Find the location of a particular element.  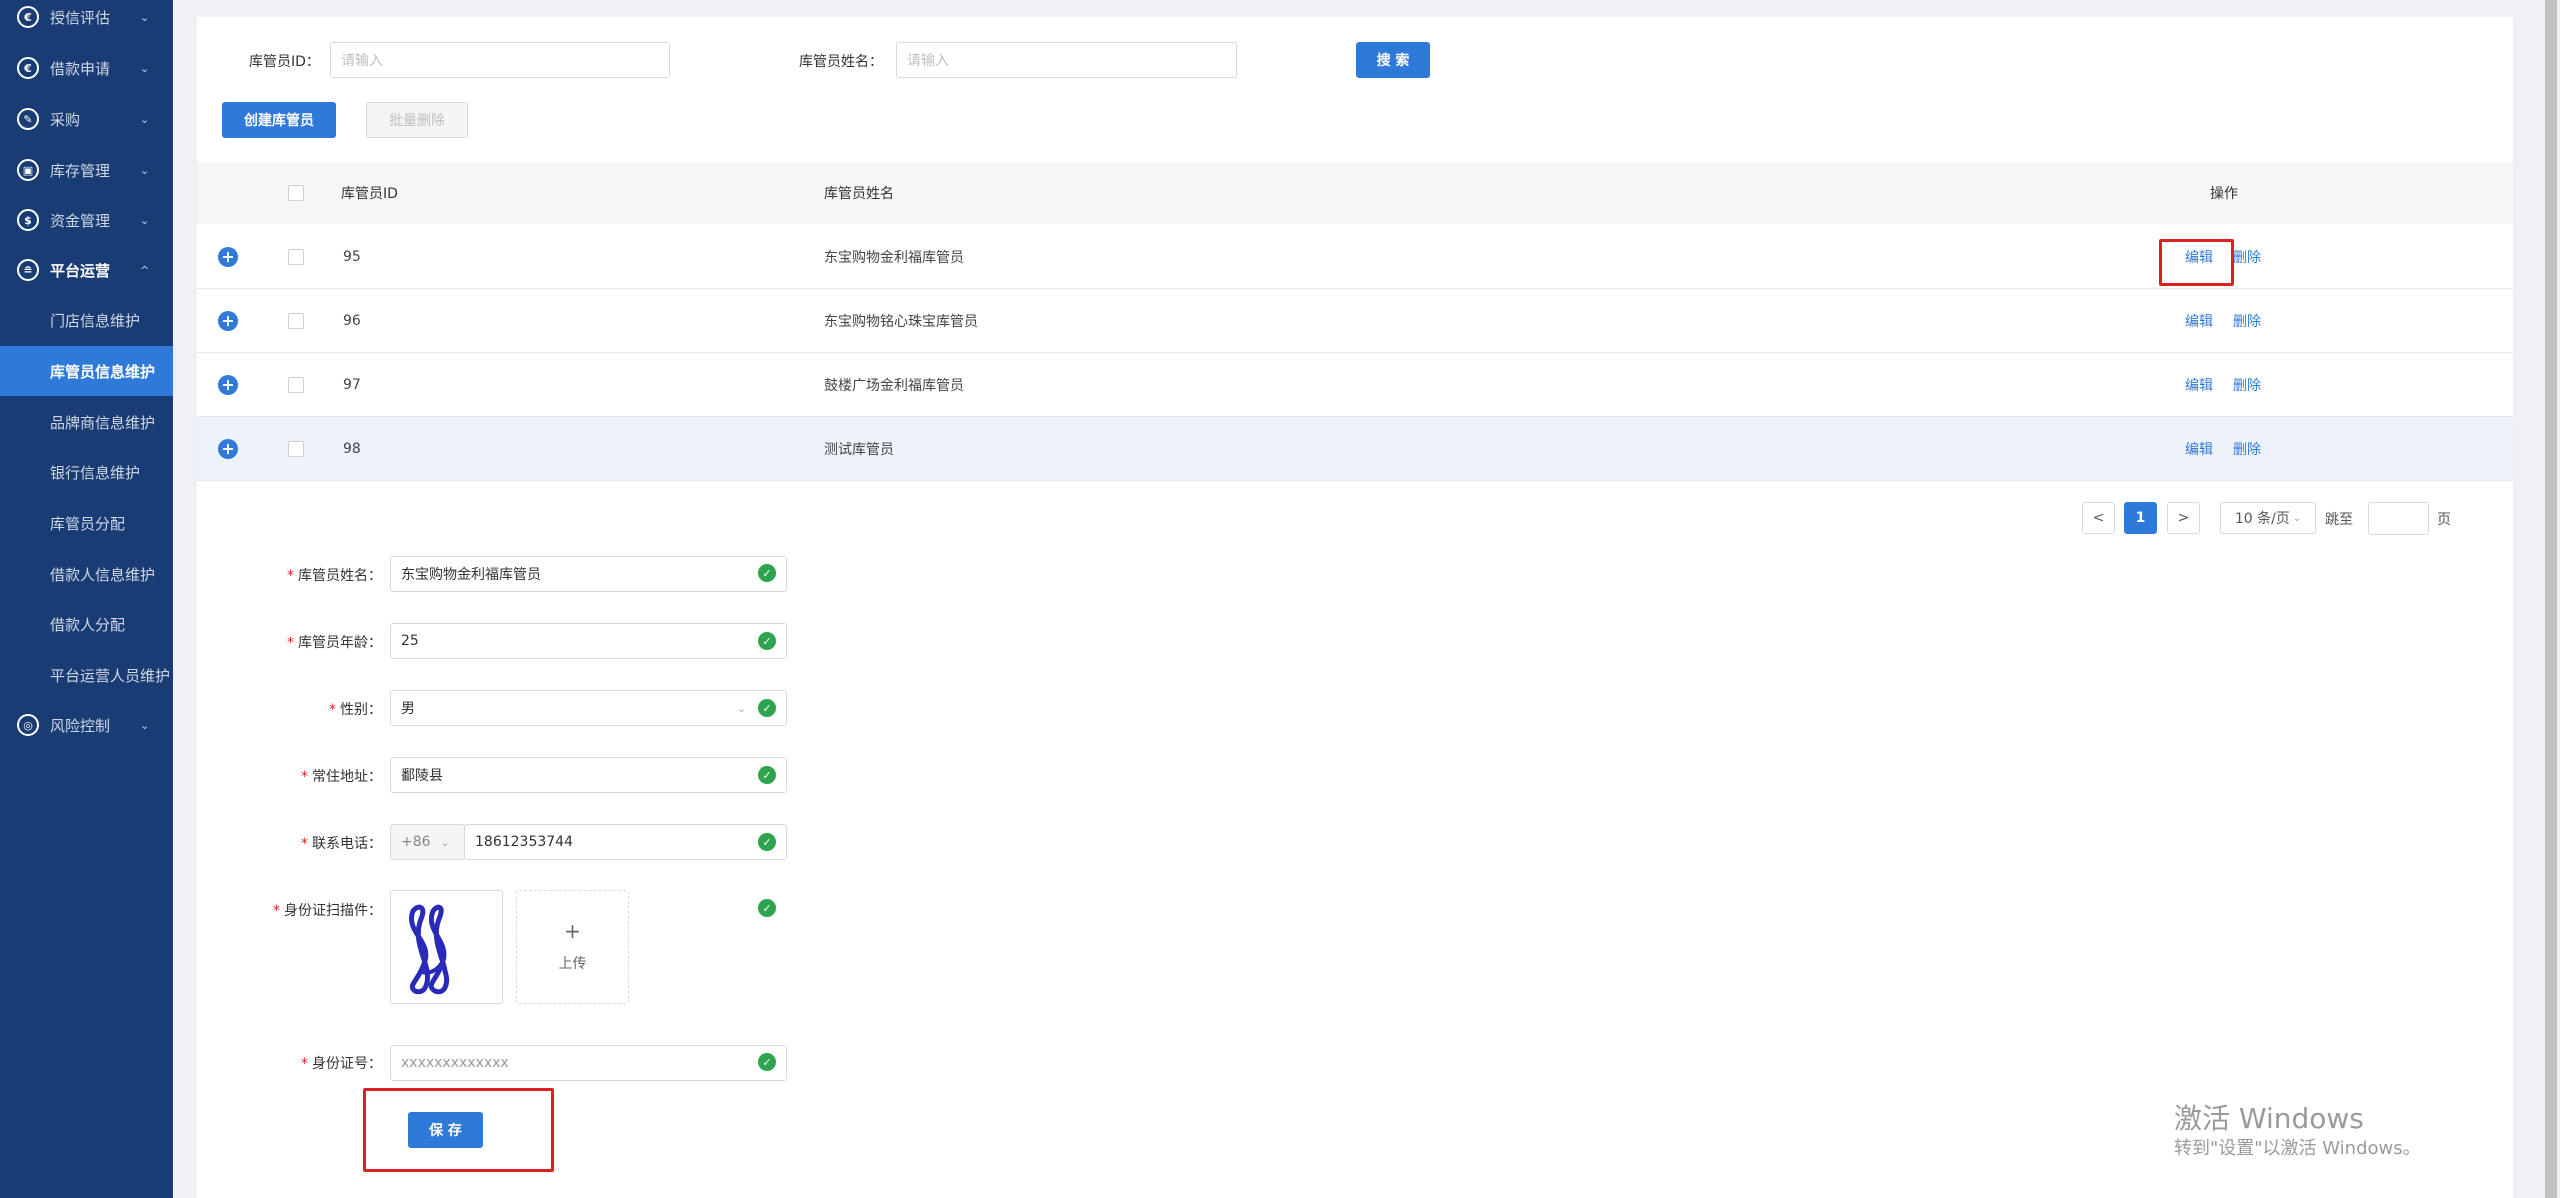

sidebar-sub-borrower-info: 借款人信息维护 is located at coordinates (86, 574).